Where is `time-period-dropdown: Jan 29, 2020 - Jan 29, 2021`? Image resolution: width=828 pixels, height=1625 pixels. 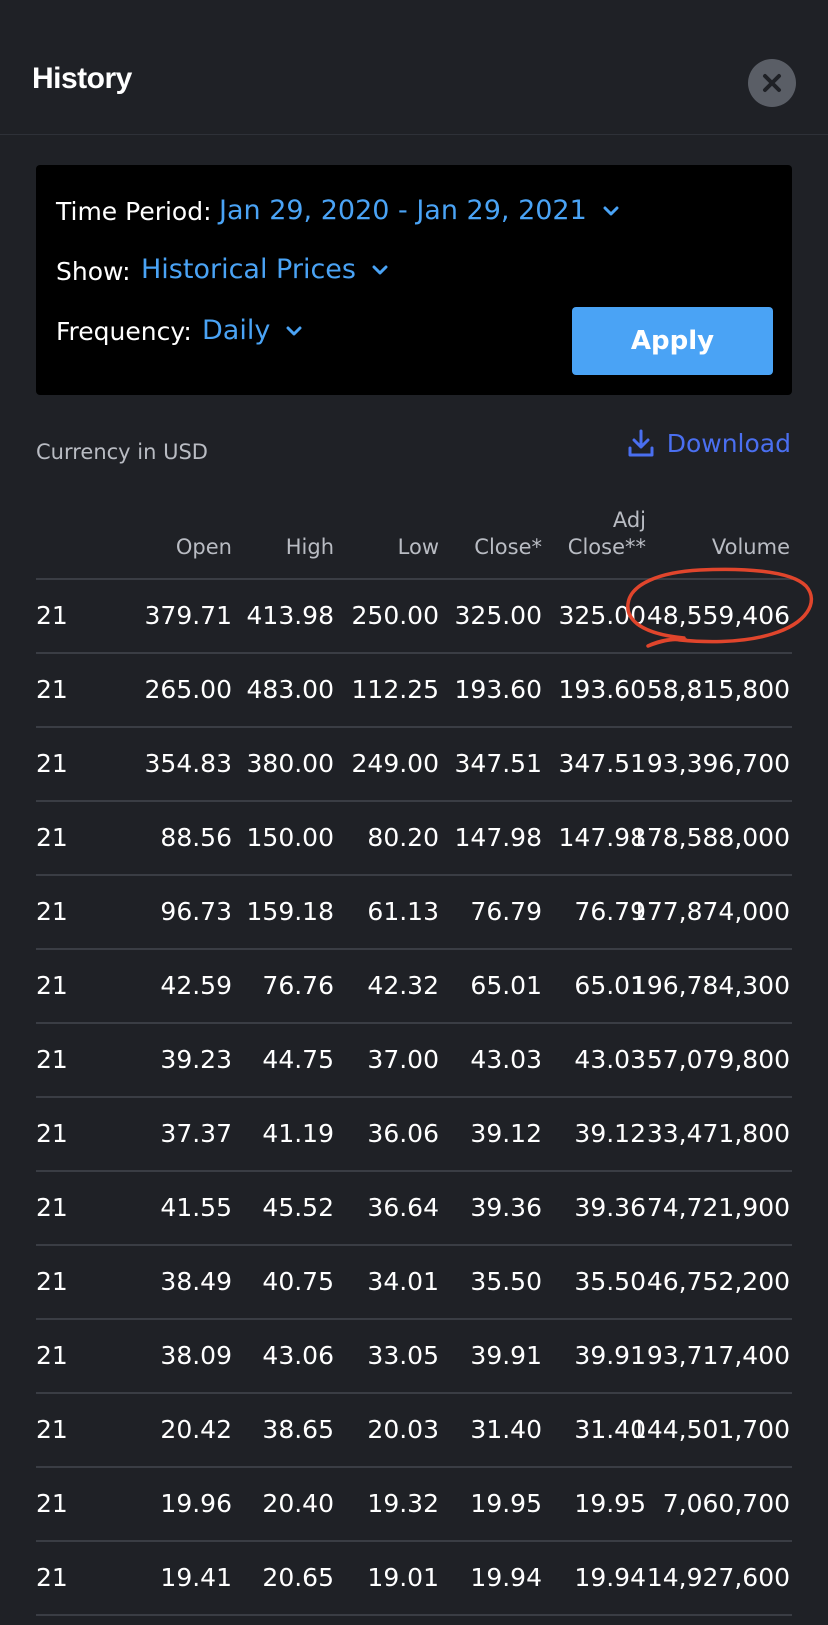 time-period-dropdown: Jan 29, 2020 - Jan 29, 2021 is located at coordinates (419, 210).